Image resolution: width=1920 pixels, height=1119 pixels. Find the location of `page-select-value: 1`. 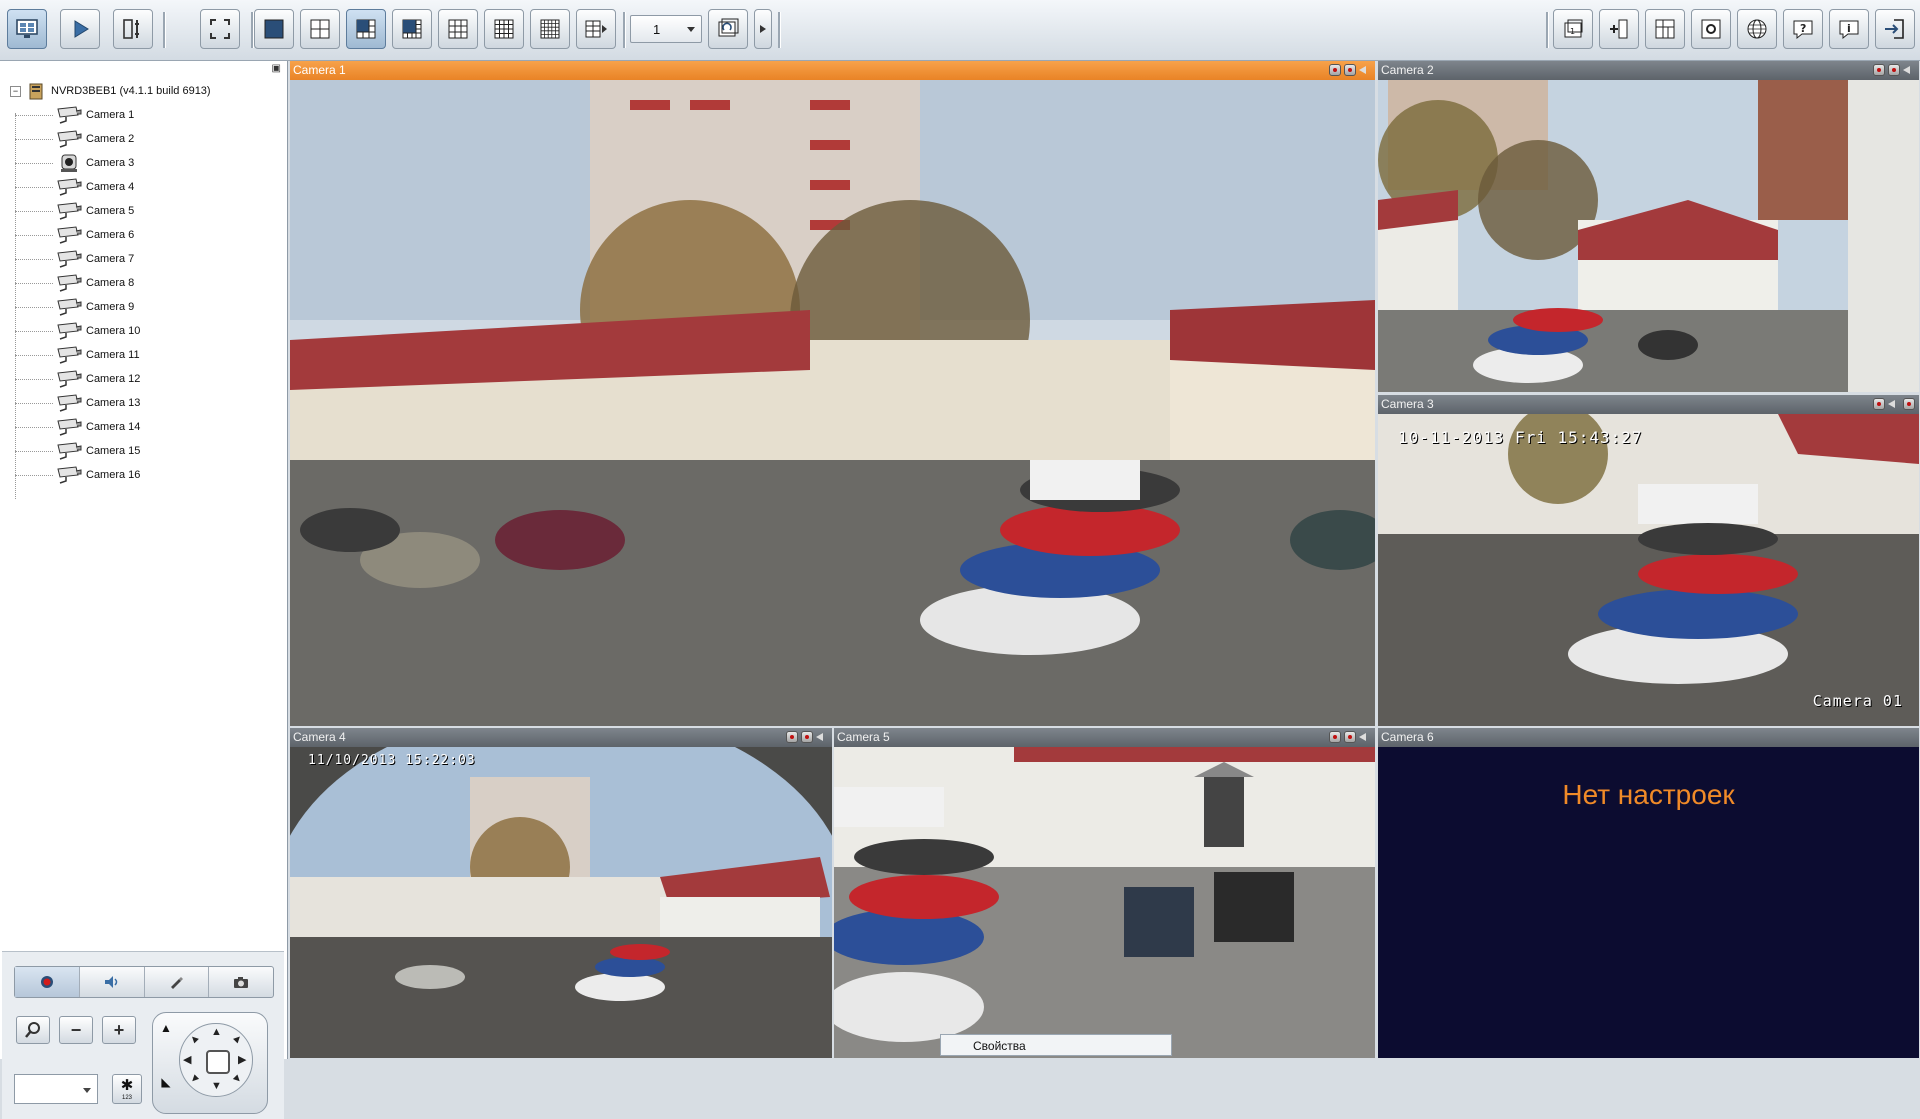

page-select-value: 1 is located at coordinates (657, 29).